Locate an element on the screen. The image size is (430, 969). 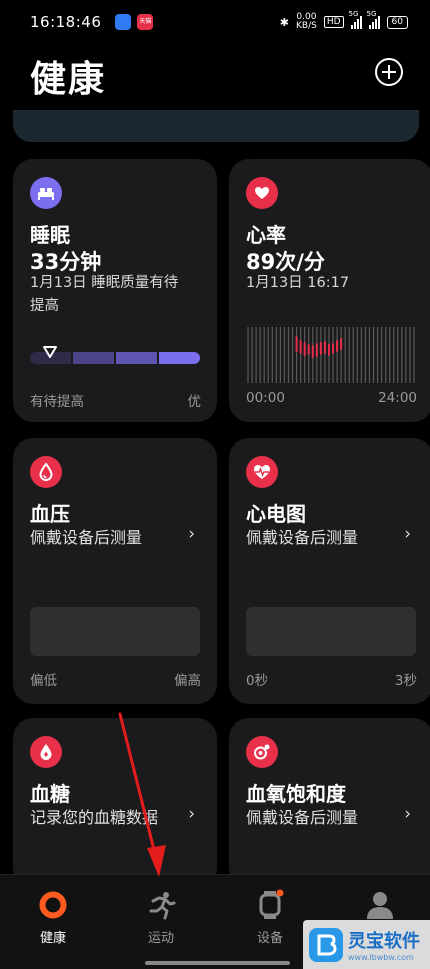
battery-icon: 60 is located at coordinates (397, 22).